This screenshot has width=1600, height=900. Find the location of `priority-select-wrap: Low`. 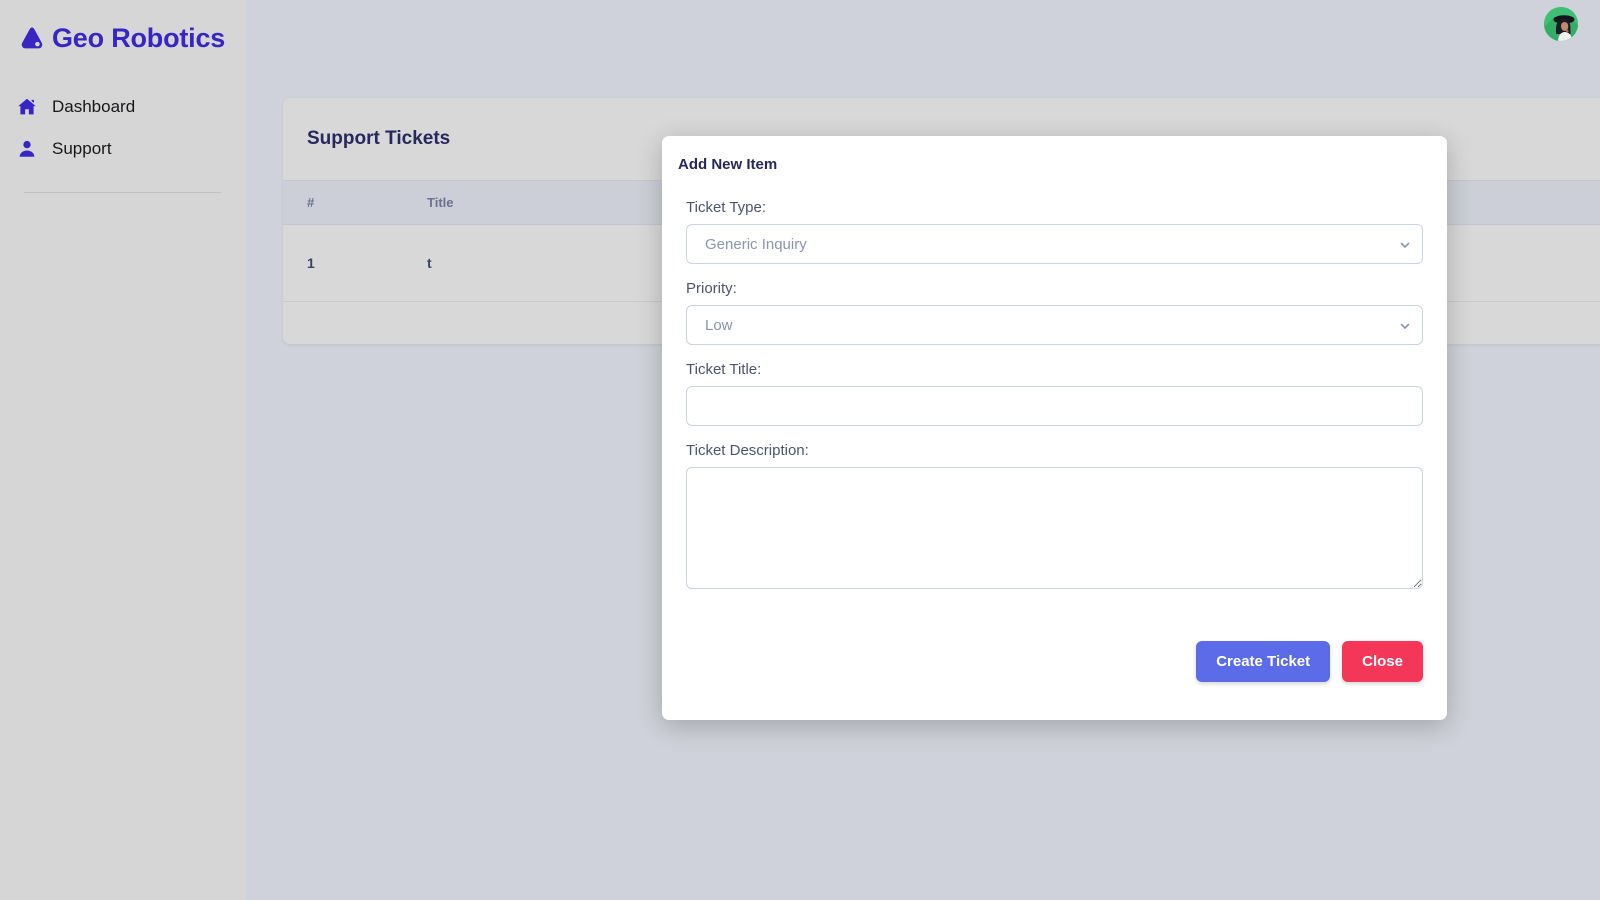

priority-select-wrap: Low is located at coordinates (1054, 325).